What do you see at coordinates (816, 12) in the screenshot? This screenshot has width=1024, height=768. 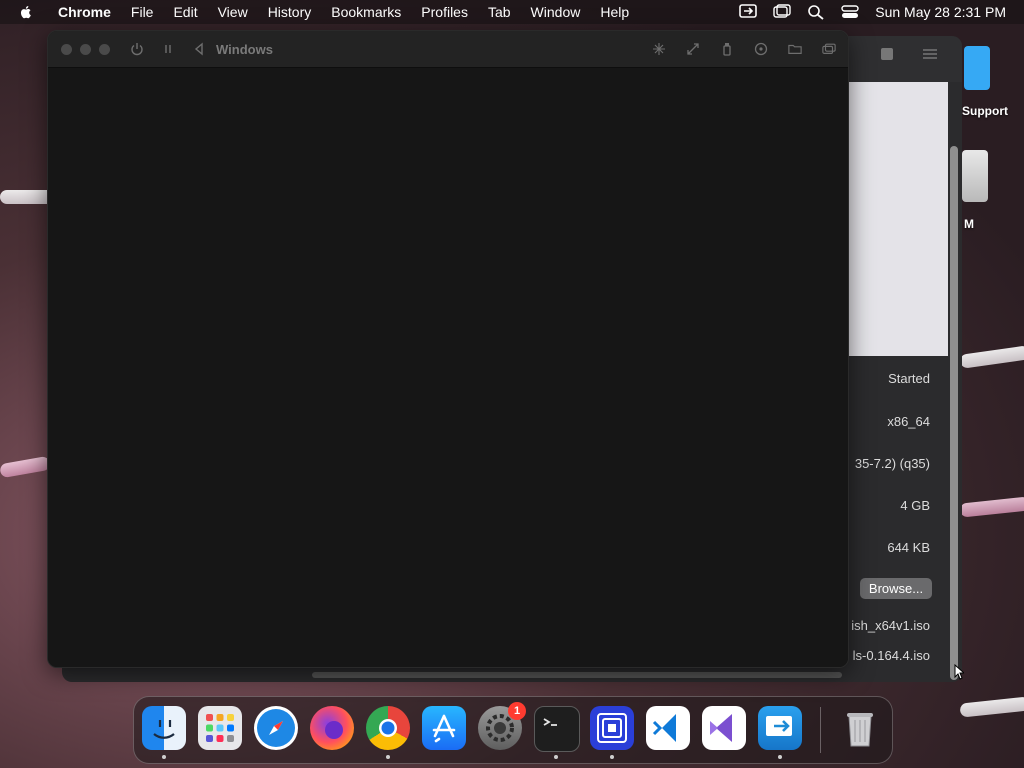 I see `search-icon` at bounding box center [816, 12].